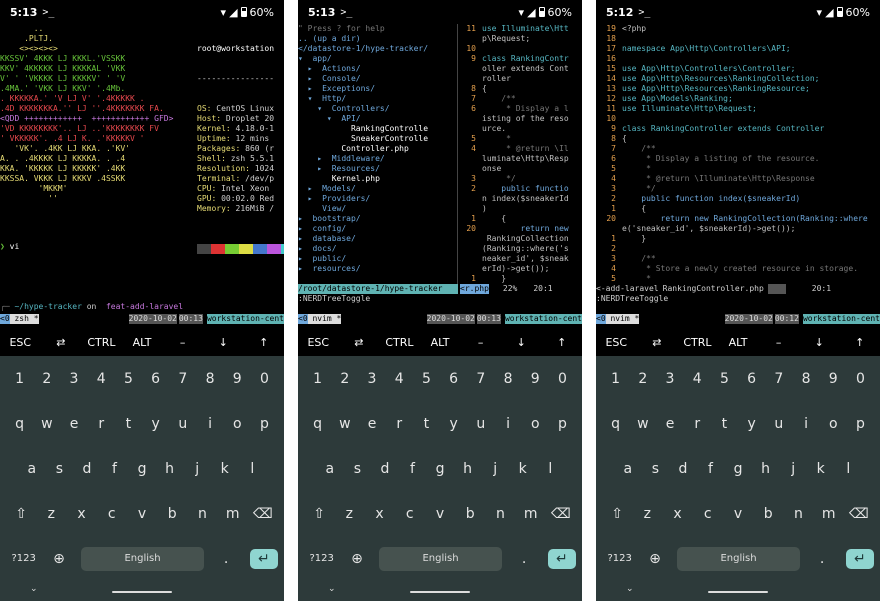  I want to click on nerdtree-item: SneakerControlle, so click(378, 139).